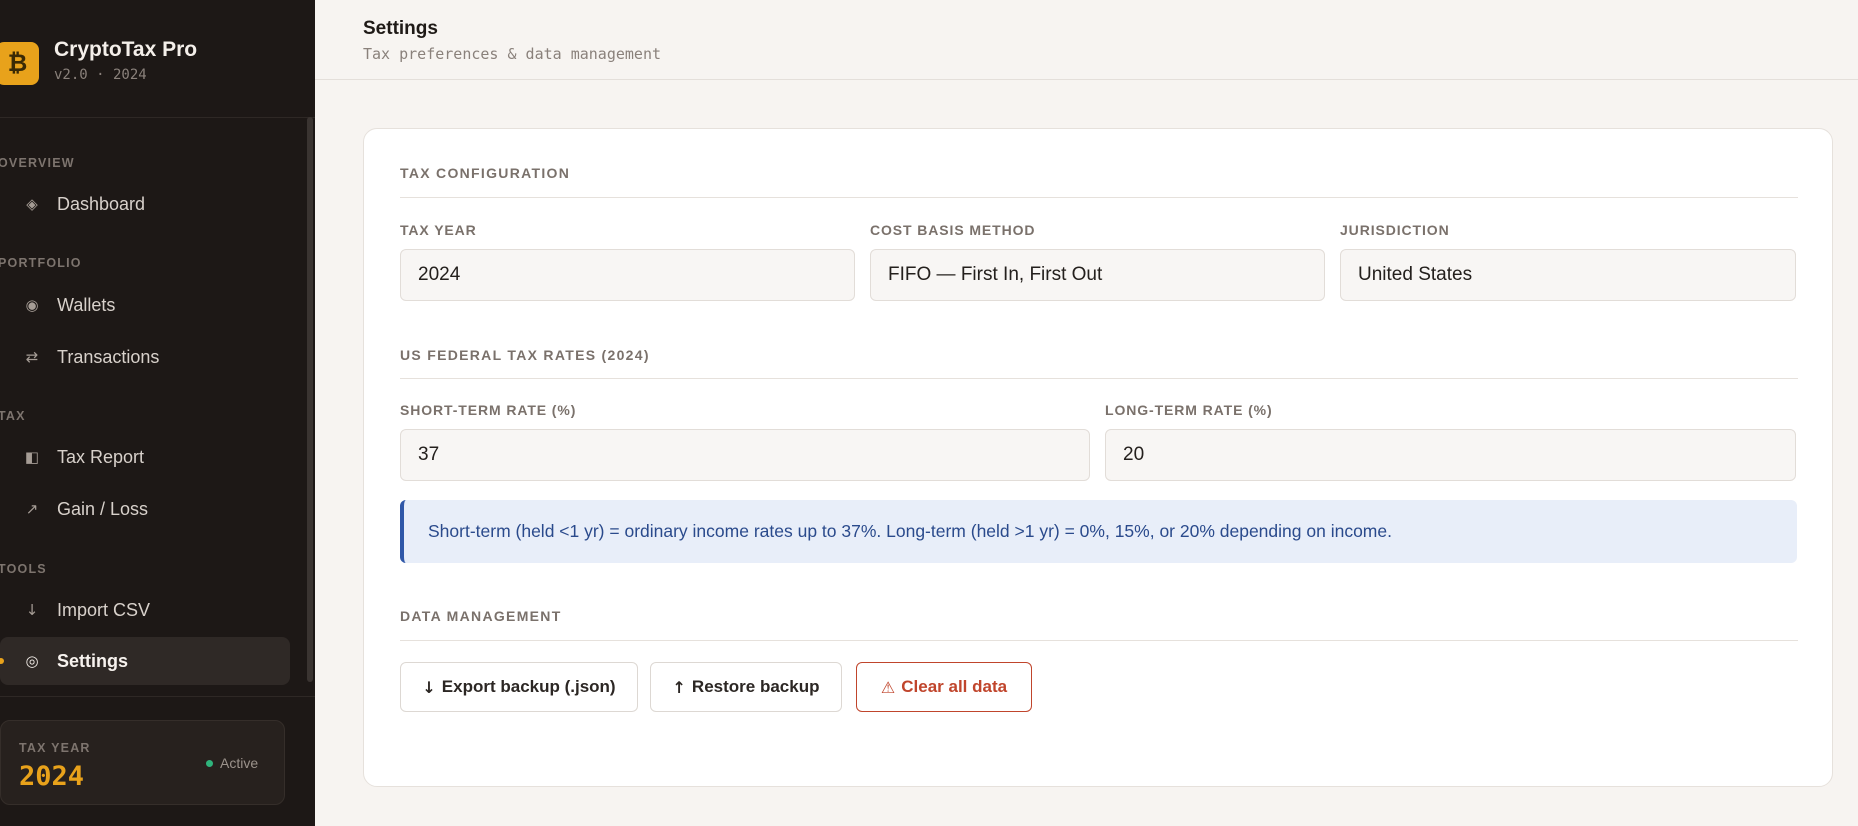  Describe the element at coordinates (32, 305) in the screenshot. I see `wallet-icon: ◉` at that location.